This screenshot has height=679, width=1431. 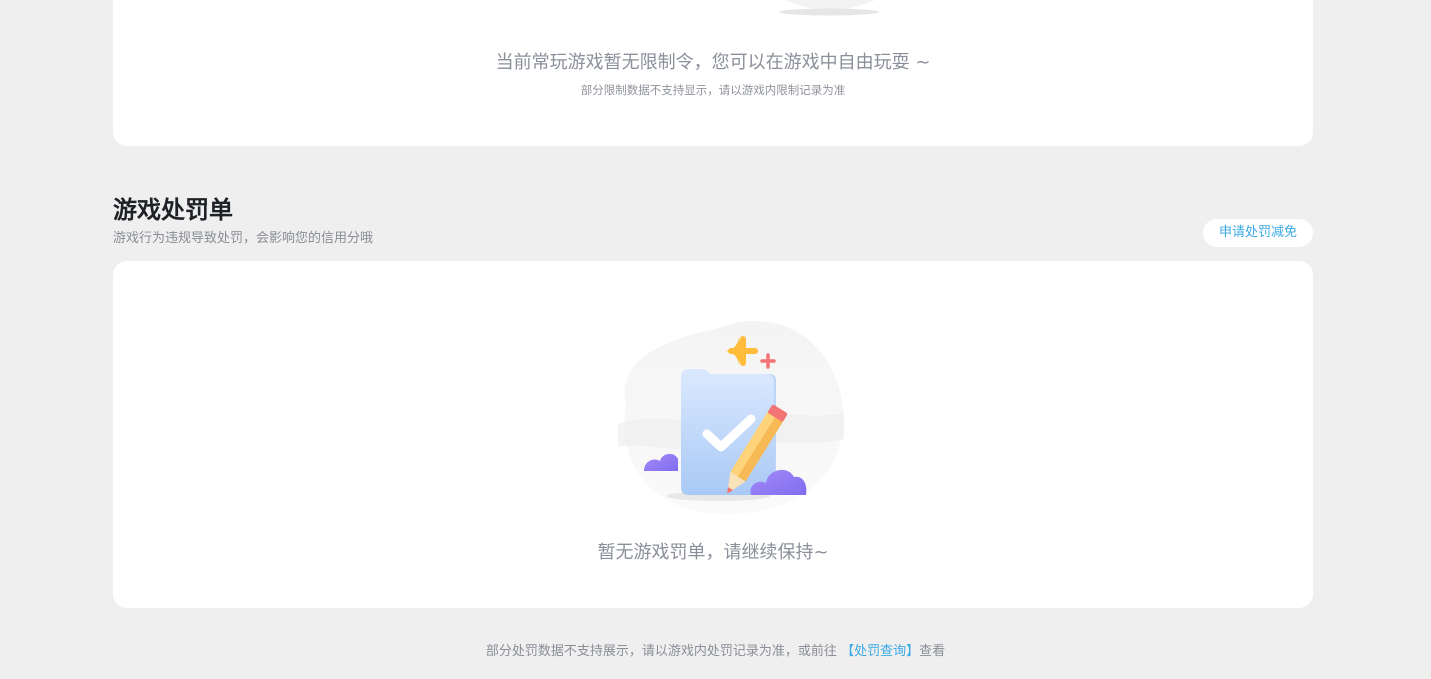 What do you see at coordinates (661, 651) in the screenshot?
I see `footer-prefix: 部分处罚数据不支持展示，请以游戏内处罚记录为准，或前往` at bounding box center [661, 651].